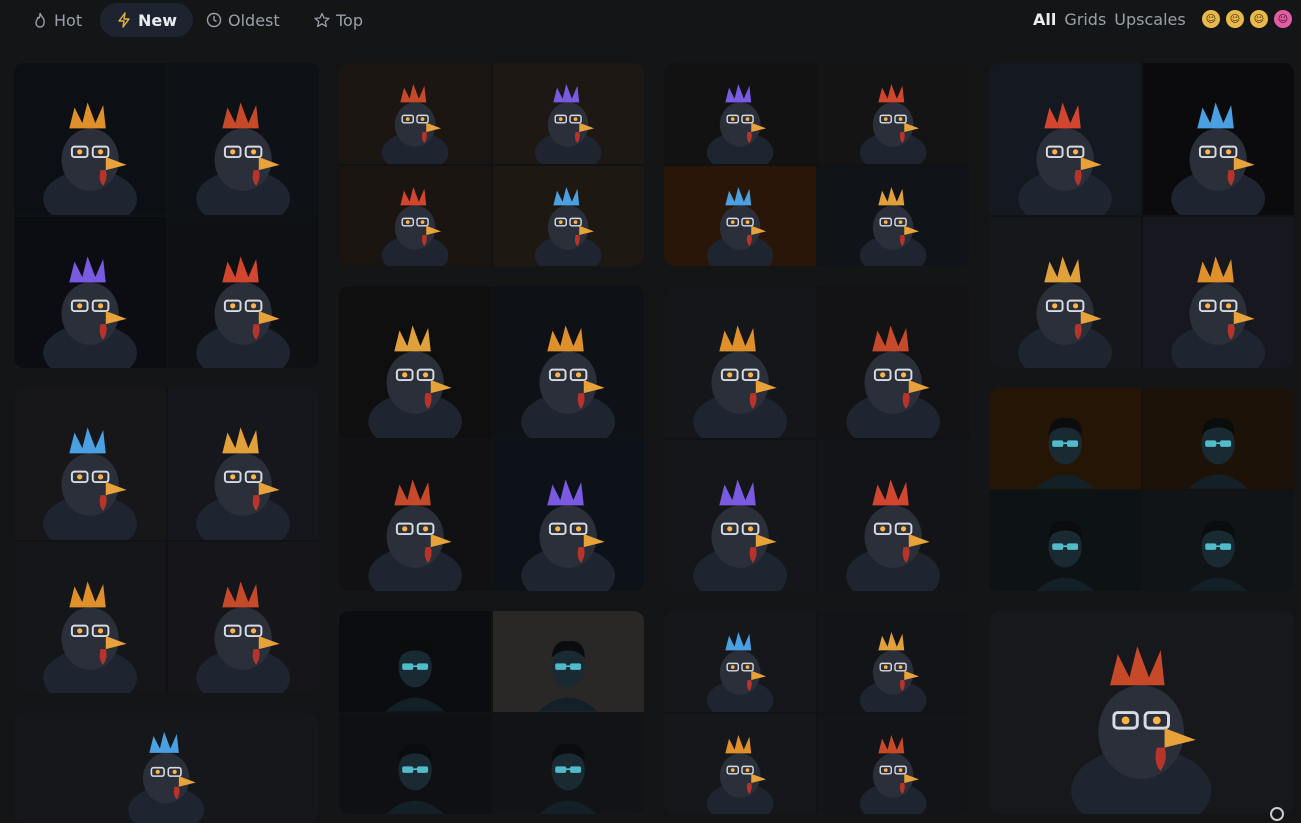 The image size is (1301, 823). I want to click on scroll-indicator-icon, so click(1277, 814).